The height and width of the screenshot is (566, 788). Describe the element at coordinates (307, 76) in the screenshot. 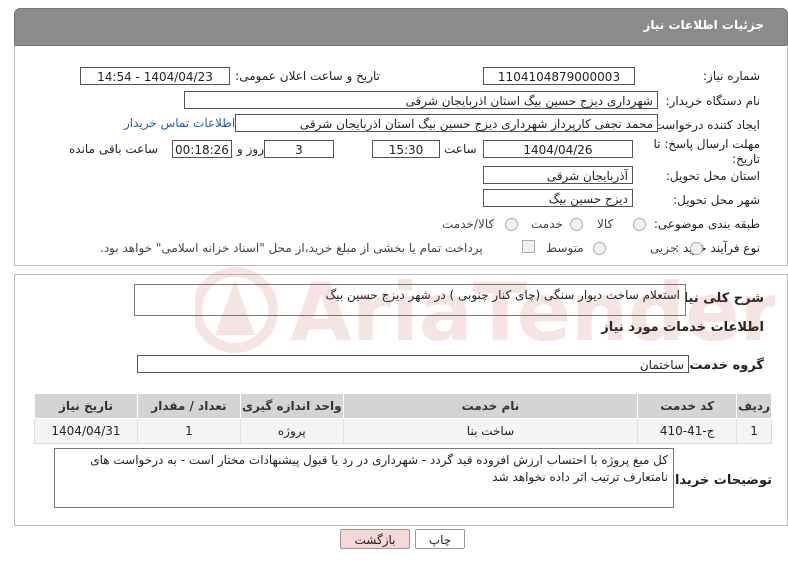

I see `announce-label: تاریخ و ساعت اعلان عمومی:` at that location.